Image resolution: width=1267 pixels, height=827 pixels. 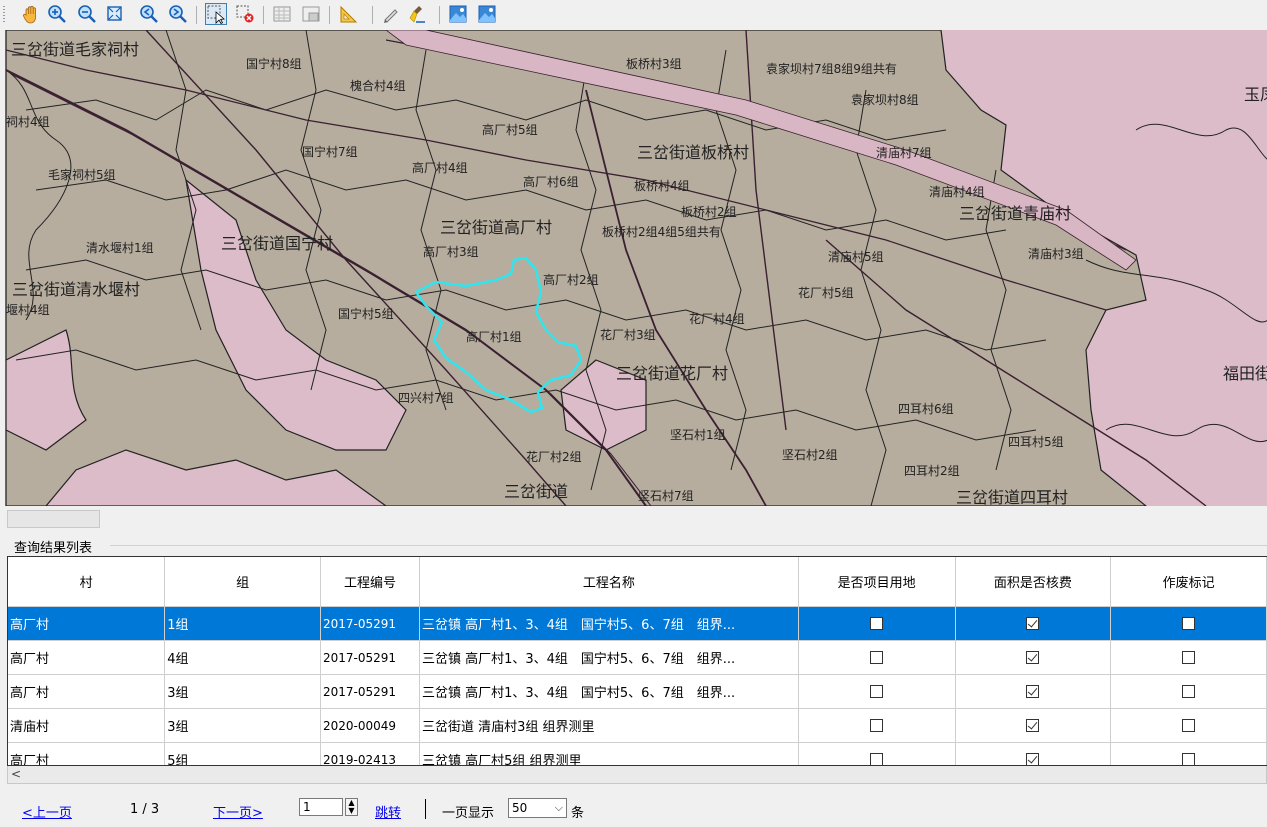 I want to click on map-label: 三岔街道毛家祠村, so click(x=75, y=49).